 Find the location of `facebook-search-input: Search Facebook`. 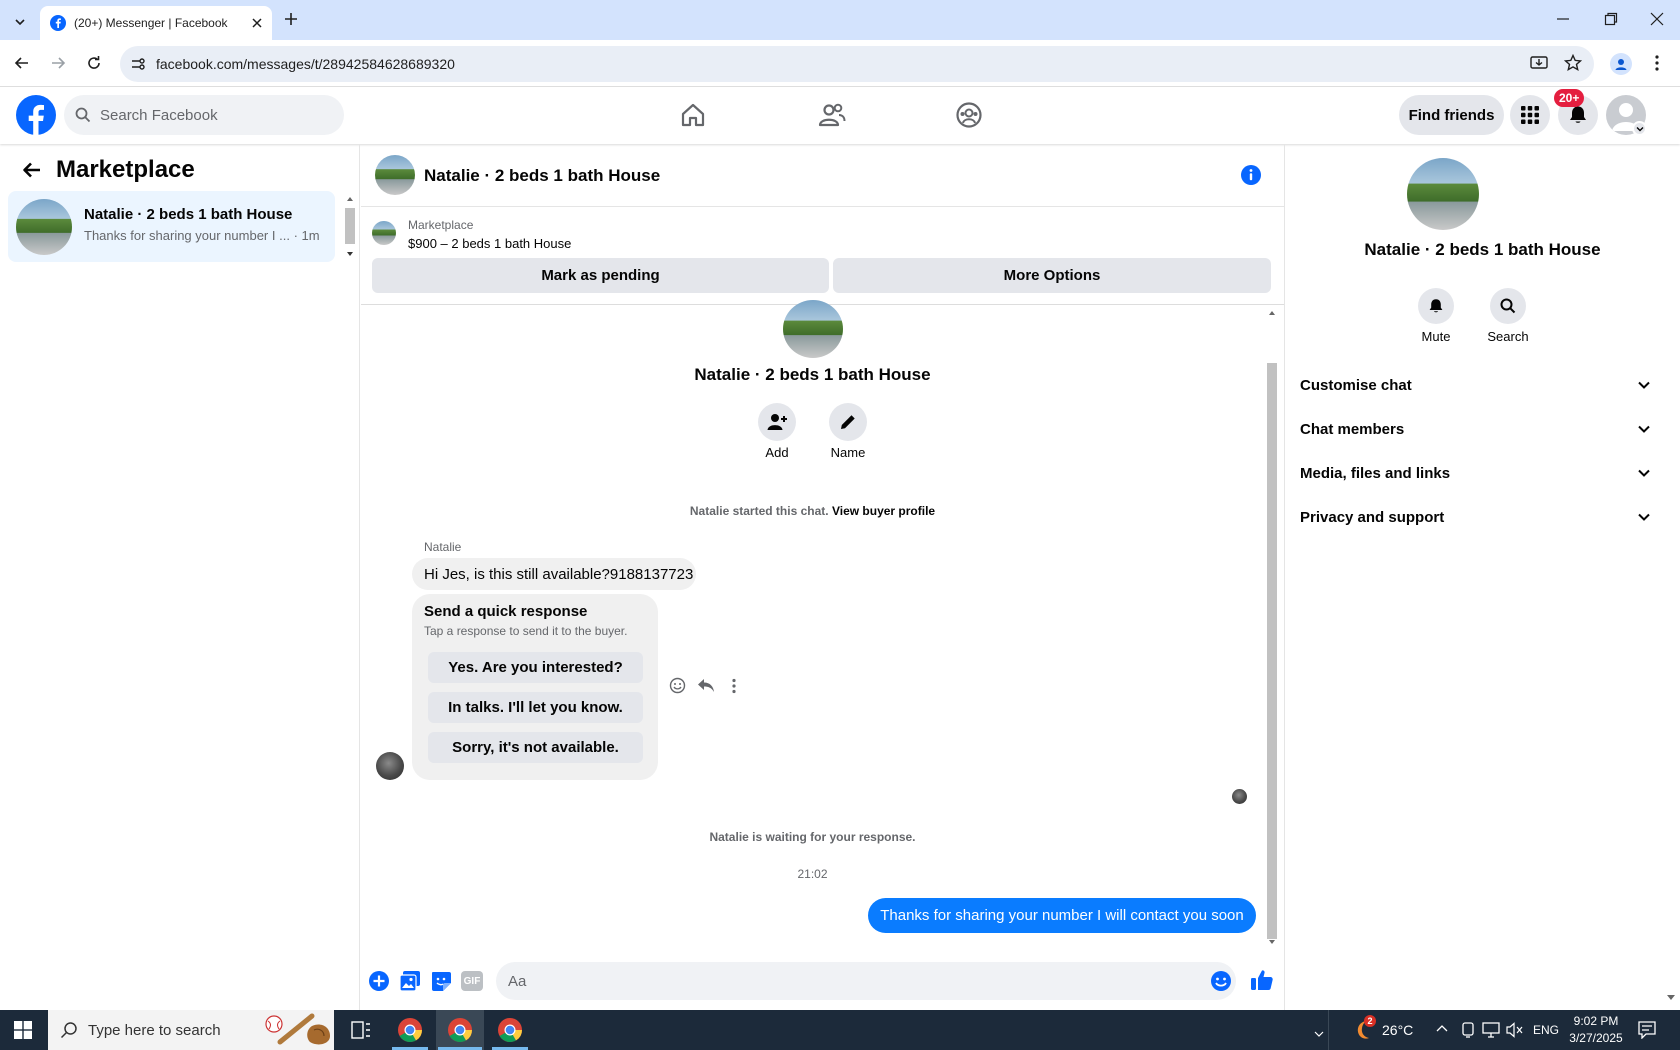

facebook-search-input: Search Facebook is located at coordinates (204, 115).